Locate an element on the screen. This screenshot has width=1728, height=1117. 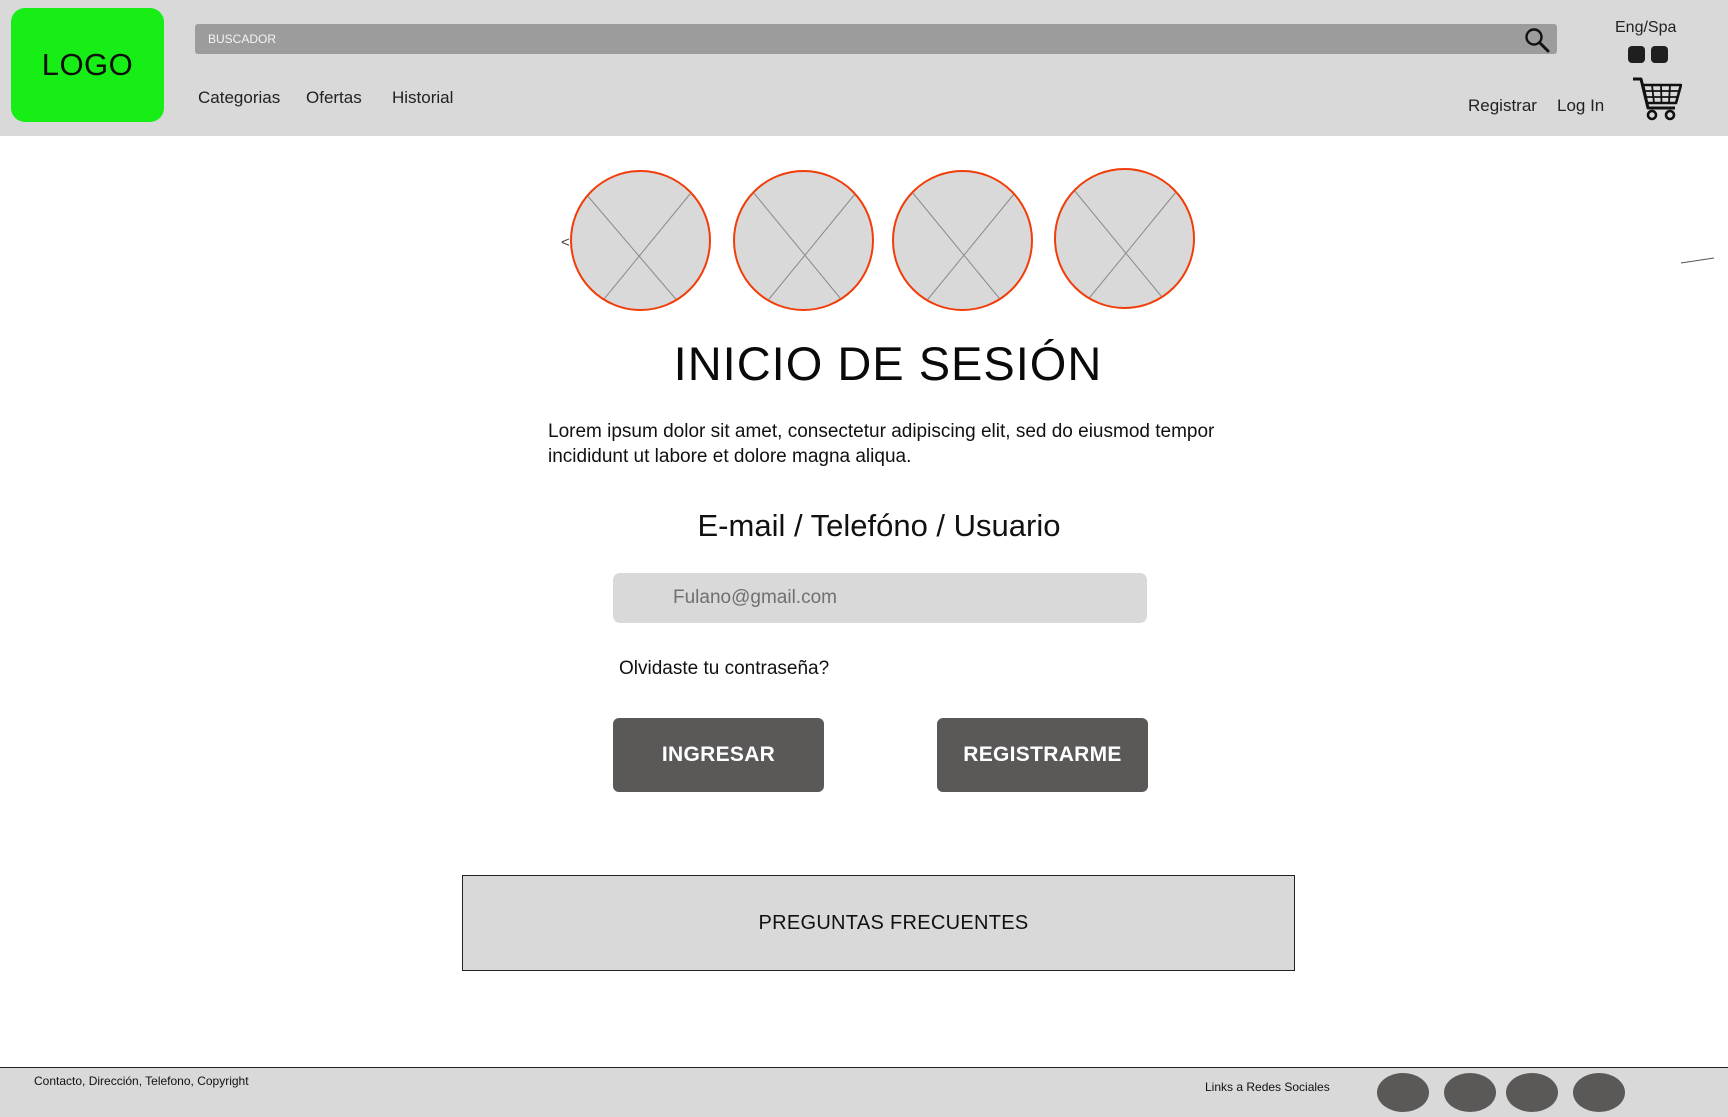
faq-label: PREGUNTAS FRECUENTES is located at coordinates (893, 922).